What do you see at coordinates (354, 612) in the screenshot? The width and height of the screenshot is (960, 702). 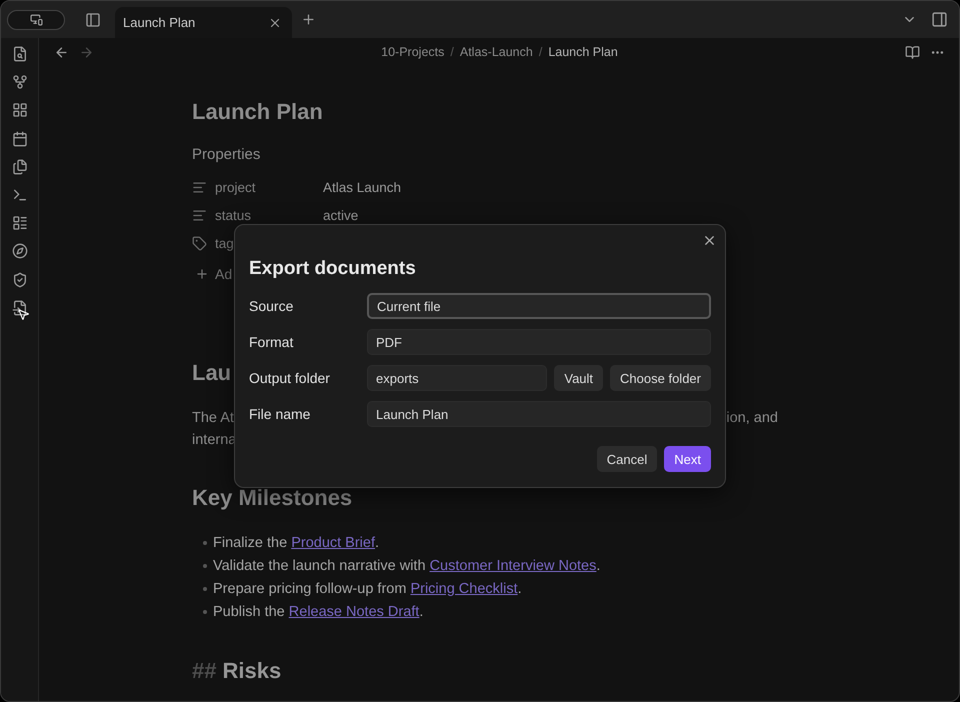 I see `note-link: Release Notes Draft` at bounding box center [354, 612].